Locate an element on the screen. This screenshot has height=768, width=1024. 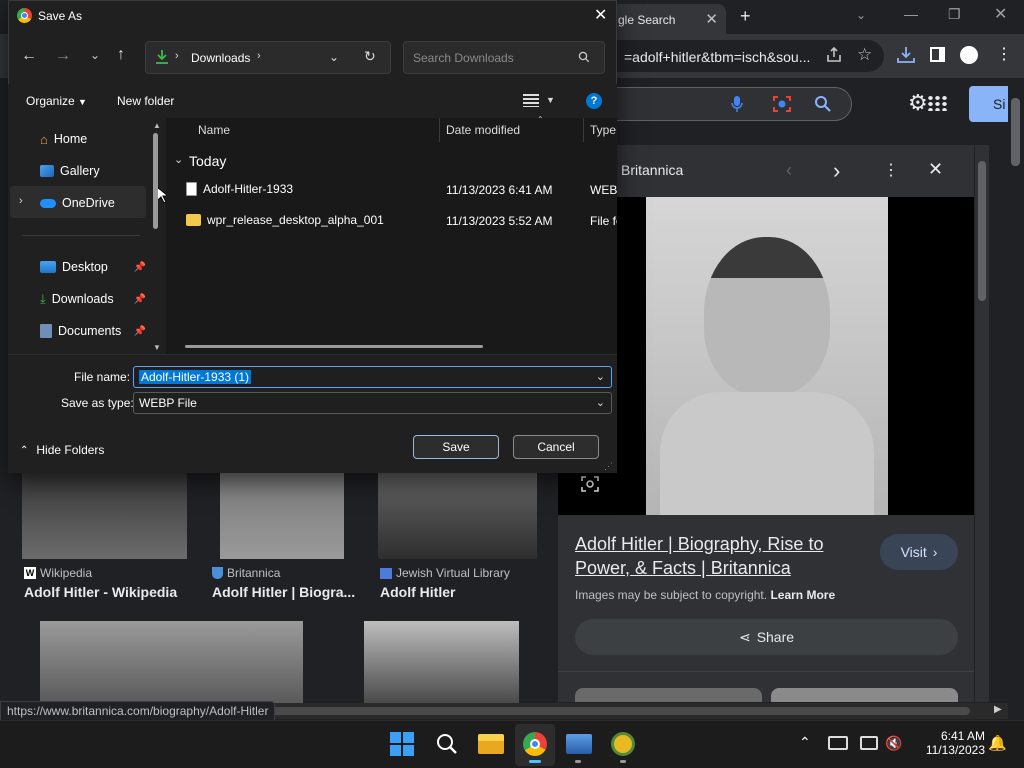
windows-start-icon is located at coordinates (402, 744).